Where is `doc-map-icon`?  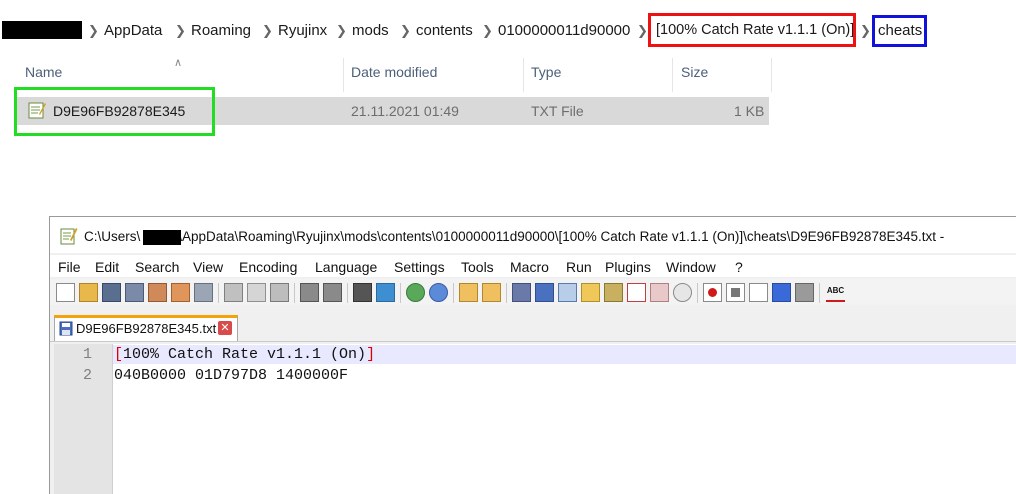 doc-map-icon is located at coordinates (613, 292).